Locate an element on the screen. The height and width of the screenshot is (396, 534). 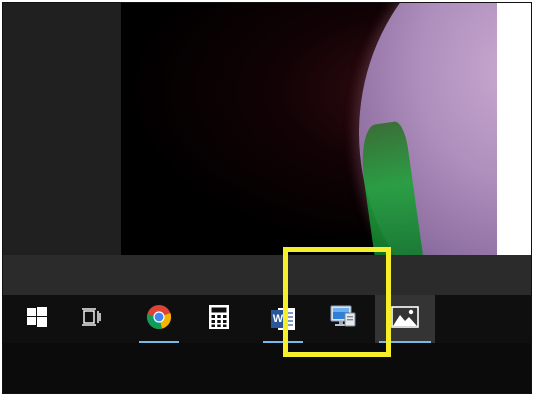
task-view-button is located at coordinates (91, 319).